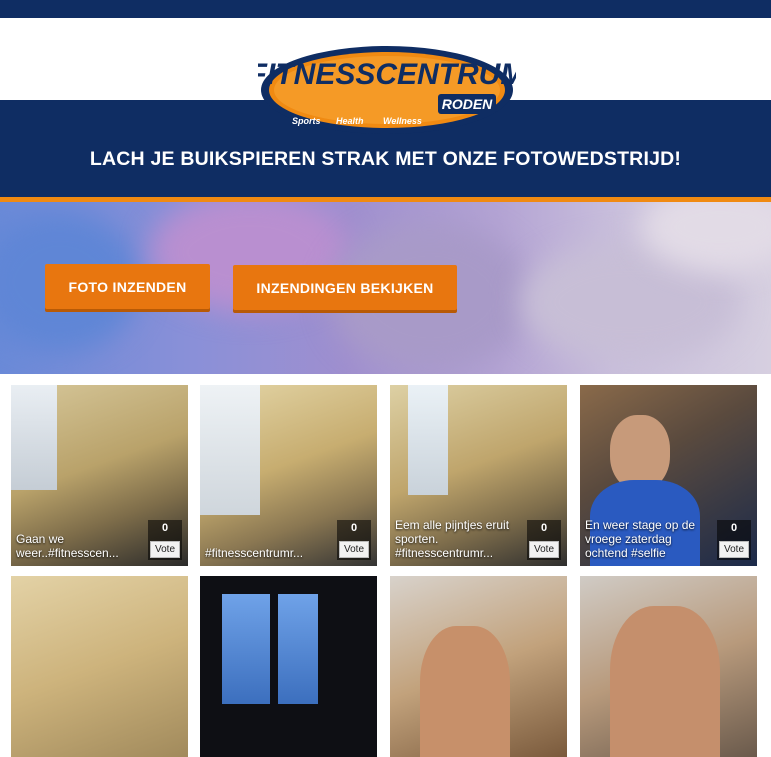 The width and height of the screenshot is (771, 757). I want to click on top-bar, so click(385, 9).